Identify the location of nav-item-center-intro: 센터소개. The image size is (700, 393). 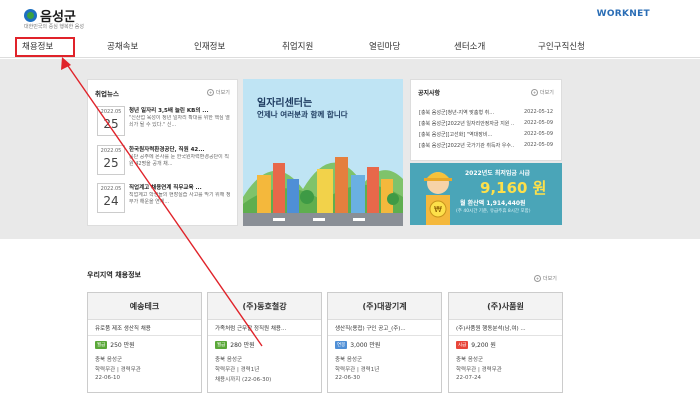
(469, 46).